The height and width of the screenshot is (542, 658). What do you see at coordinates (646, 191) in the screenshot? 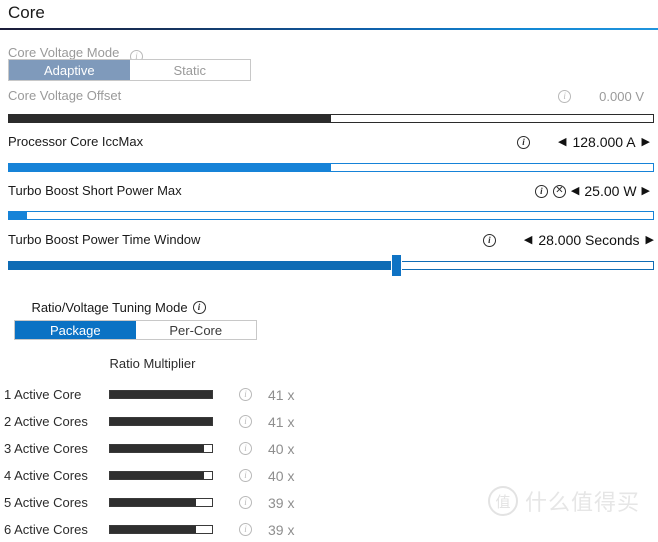
I see `short-power-increment-arrow: ▶` at bounding box center [646, 191].